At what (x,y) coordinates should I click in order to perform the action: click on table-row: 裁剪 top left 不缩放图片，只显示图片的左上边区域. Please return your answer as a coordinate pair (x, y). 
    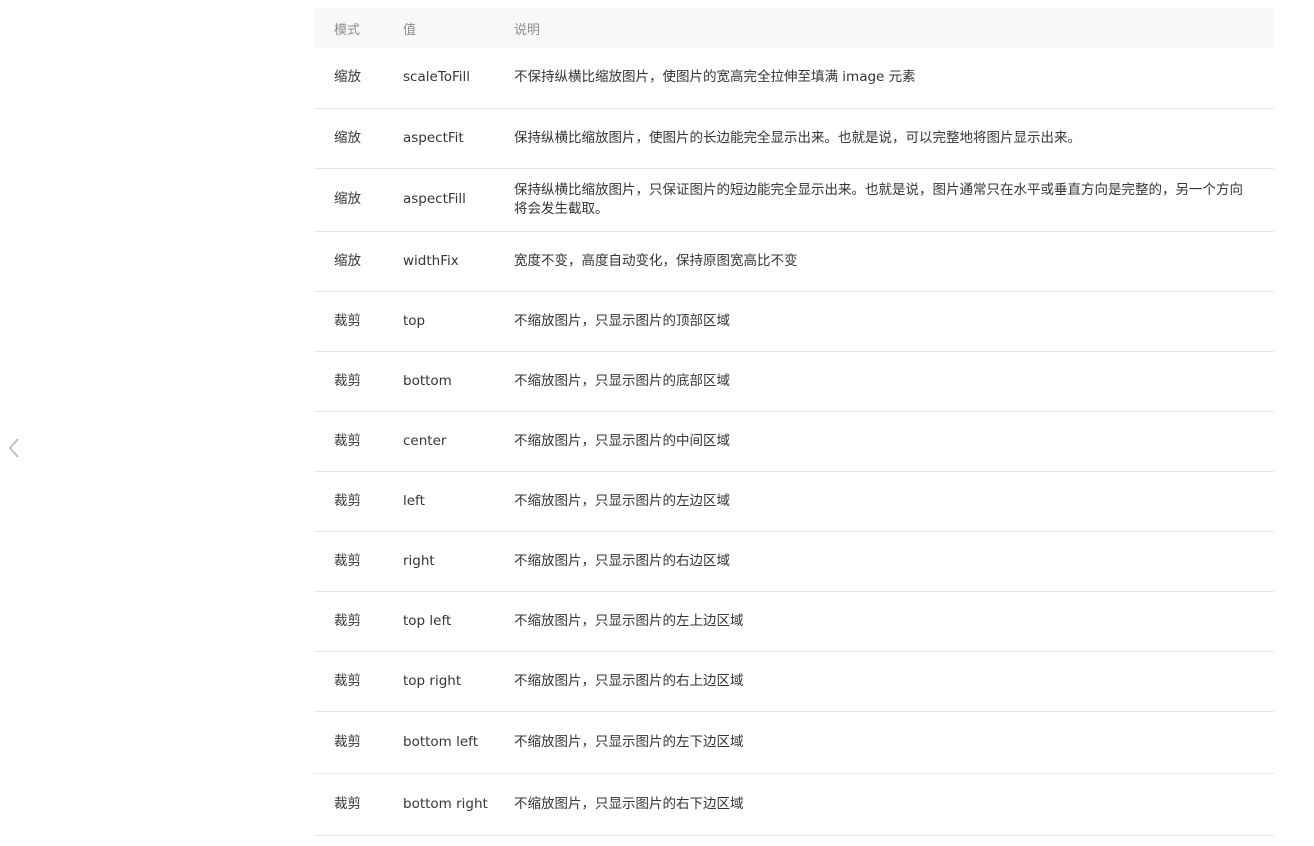
    Looking at the image, I should click on (794, 621).